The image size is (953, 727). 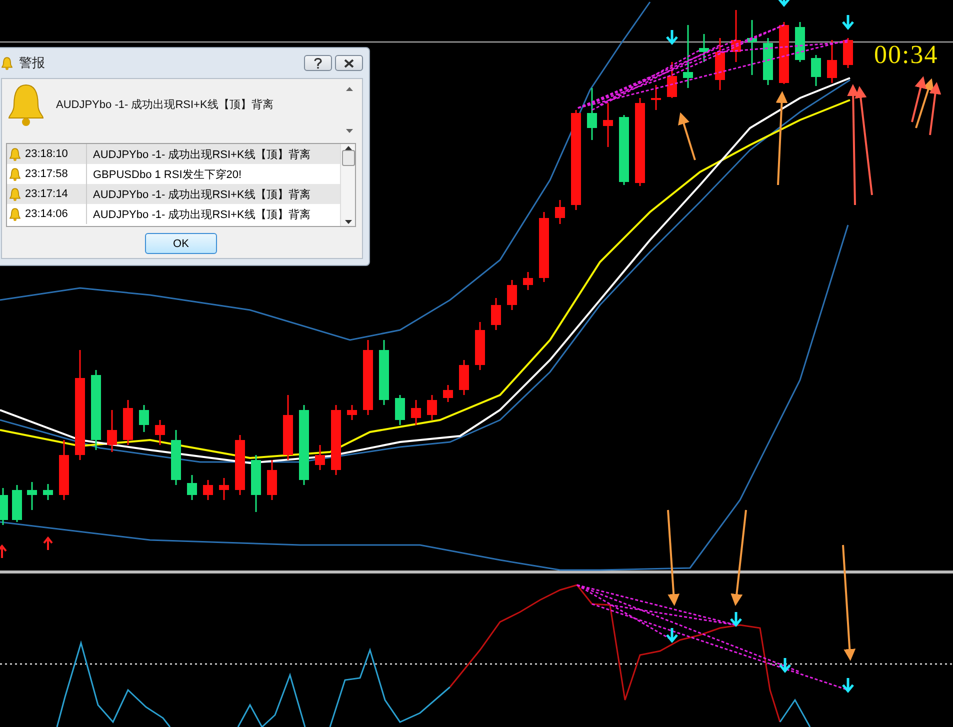 I want to click on help-button, so click(x=318, y=63).